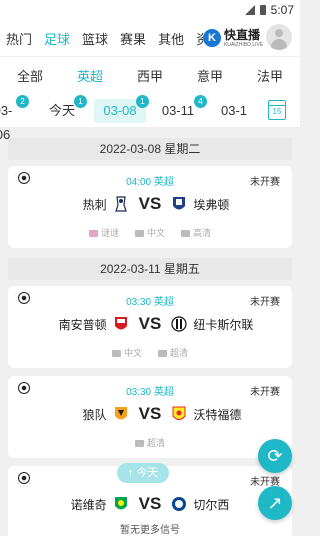 This screenshot has height=536, width=320. I want to click on stream-label: 谜谜, so click(109, 233).